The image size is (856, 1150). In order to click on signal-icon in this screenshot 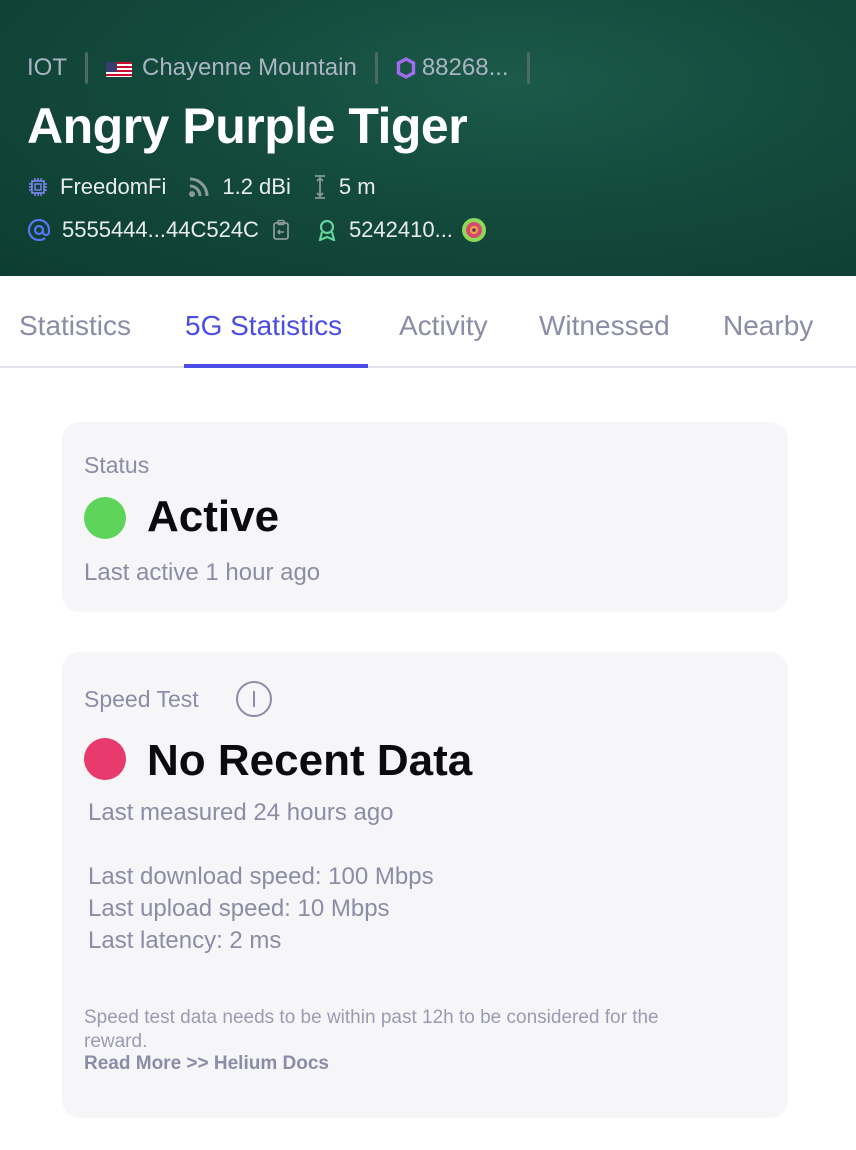, I will do `click(199, 187)`.